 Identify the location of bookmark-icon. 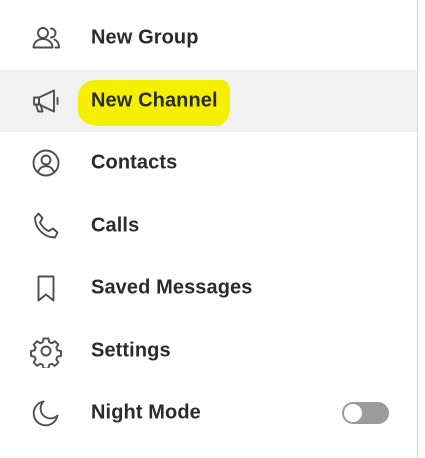
(46, 288).